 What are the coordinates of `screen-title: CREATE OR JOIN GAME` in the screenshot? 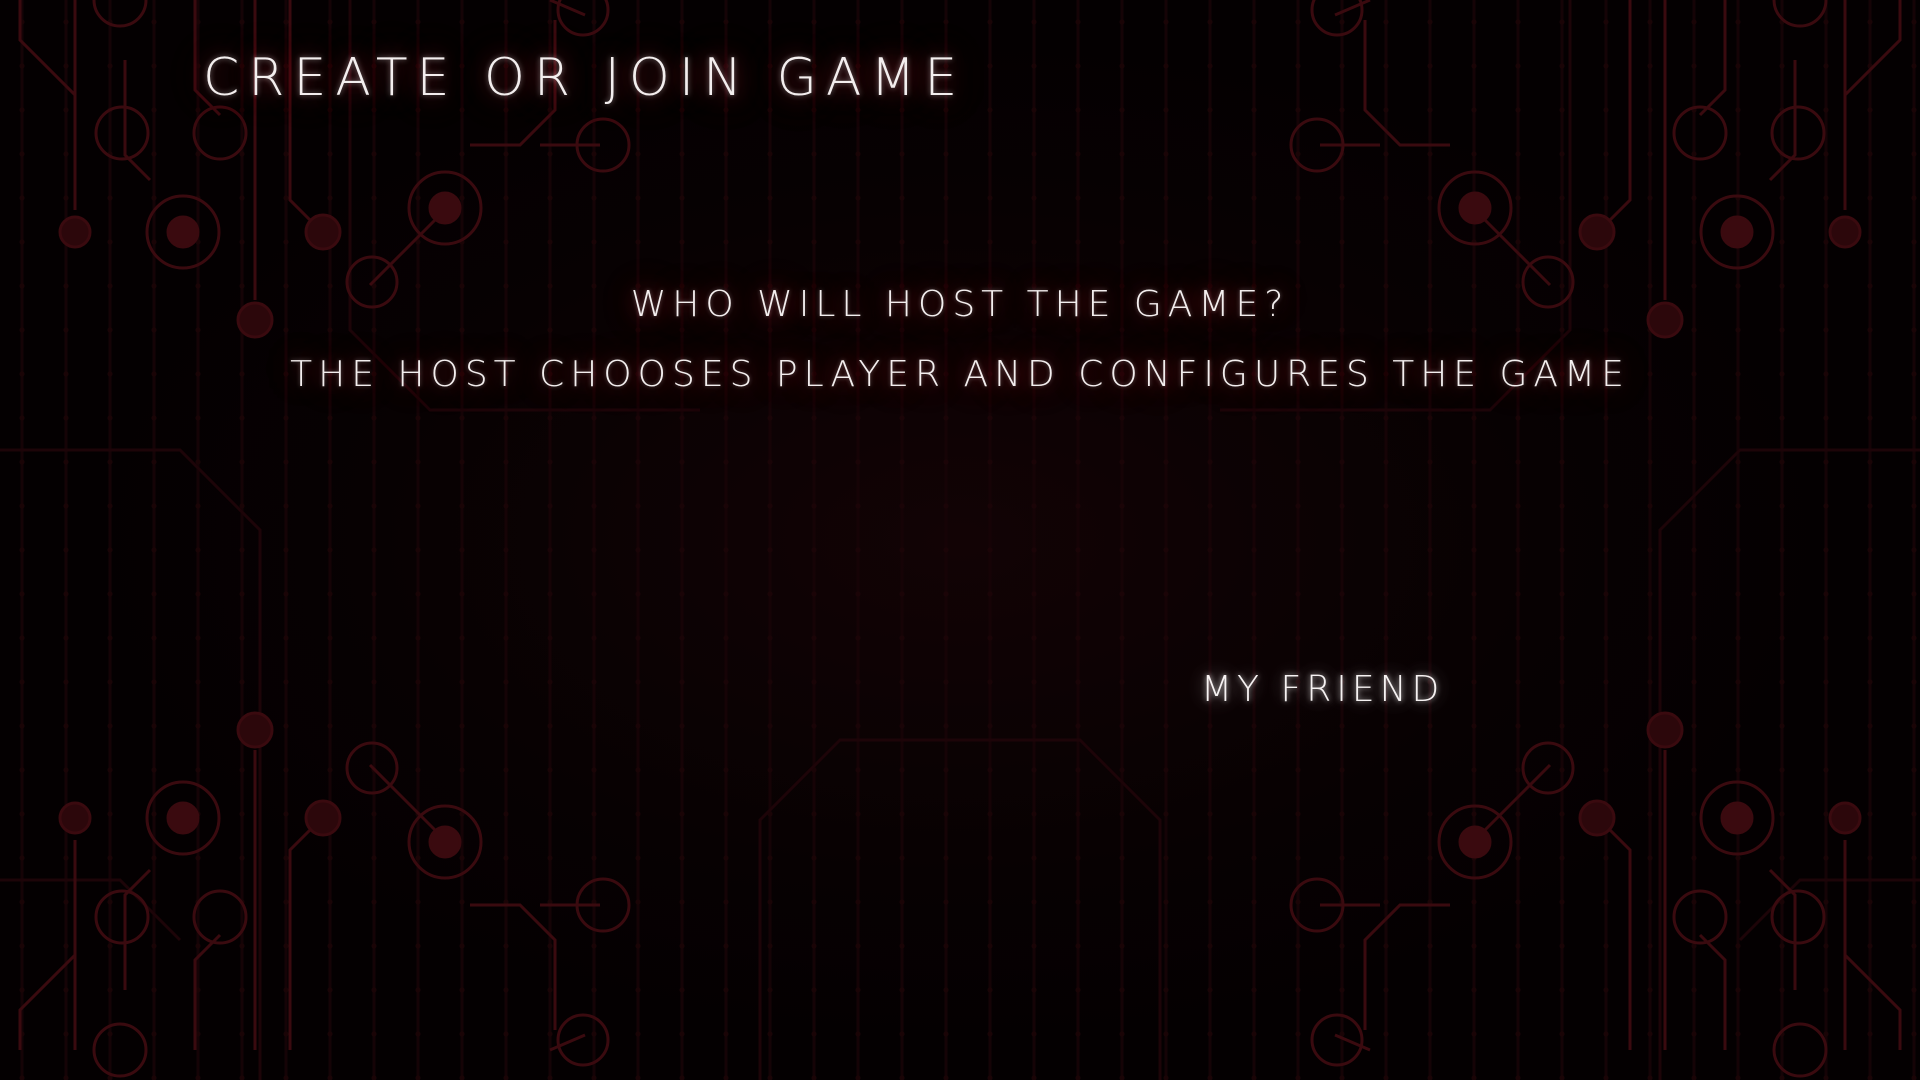 It's located at (585, 78).